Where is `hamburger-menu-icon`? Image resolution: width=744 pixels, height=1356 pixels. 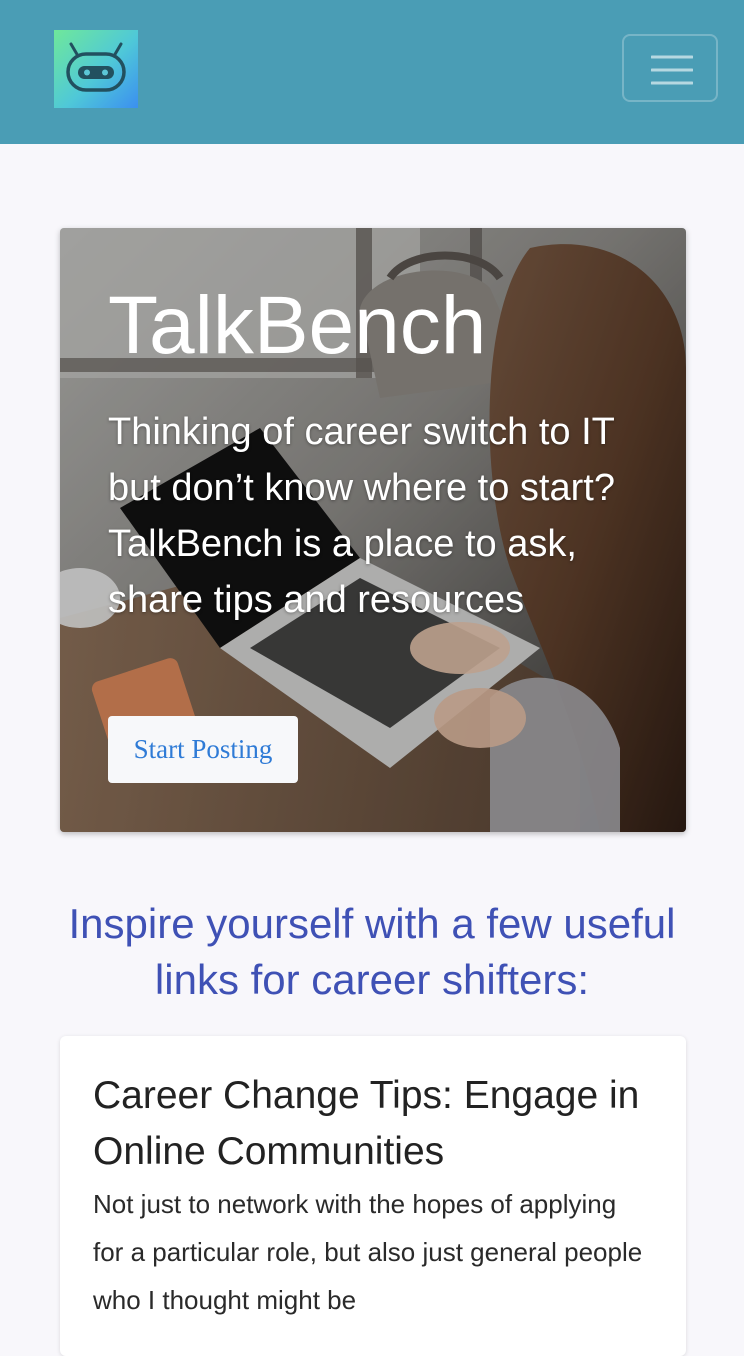
hamburger-menu-icon is located at coordinates (672, 70).